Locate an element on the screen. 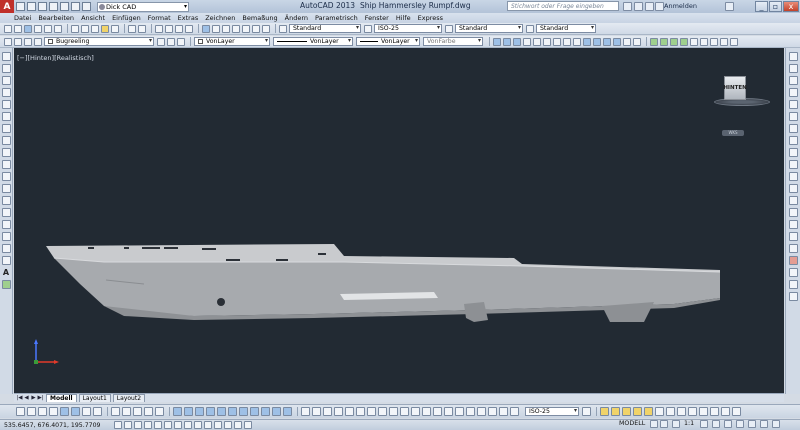  sheet-set-icon is located at coordinates (236, 28).